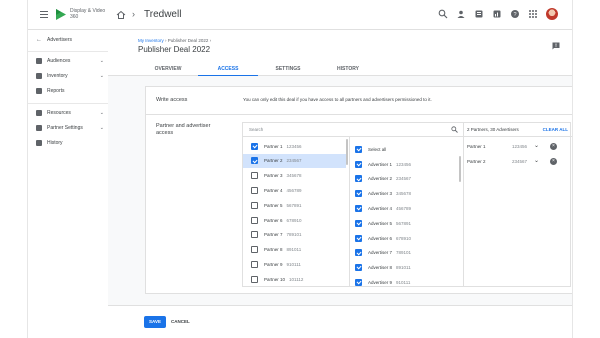 The height and width of the screenshot is (338, 600). Describe the element at coordinates (405, 164) in the screenshot. I see `advertiser-row: Advertiser 1 123456` at that location.